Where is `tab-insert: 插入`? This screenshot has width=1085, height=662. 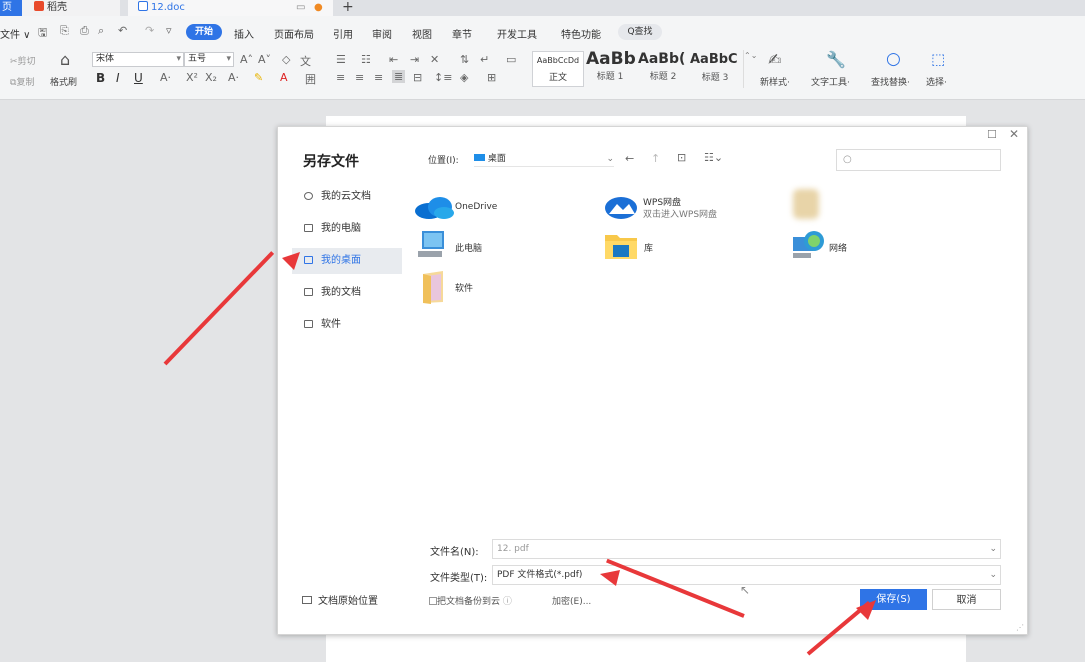
tab-insert: 插入 is located at coordinates (244, 33).